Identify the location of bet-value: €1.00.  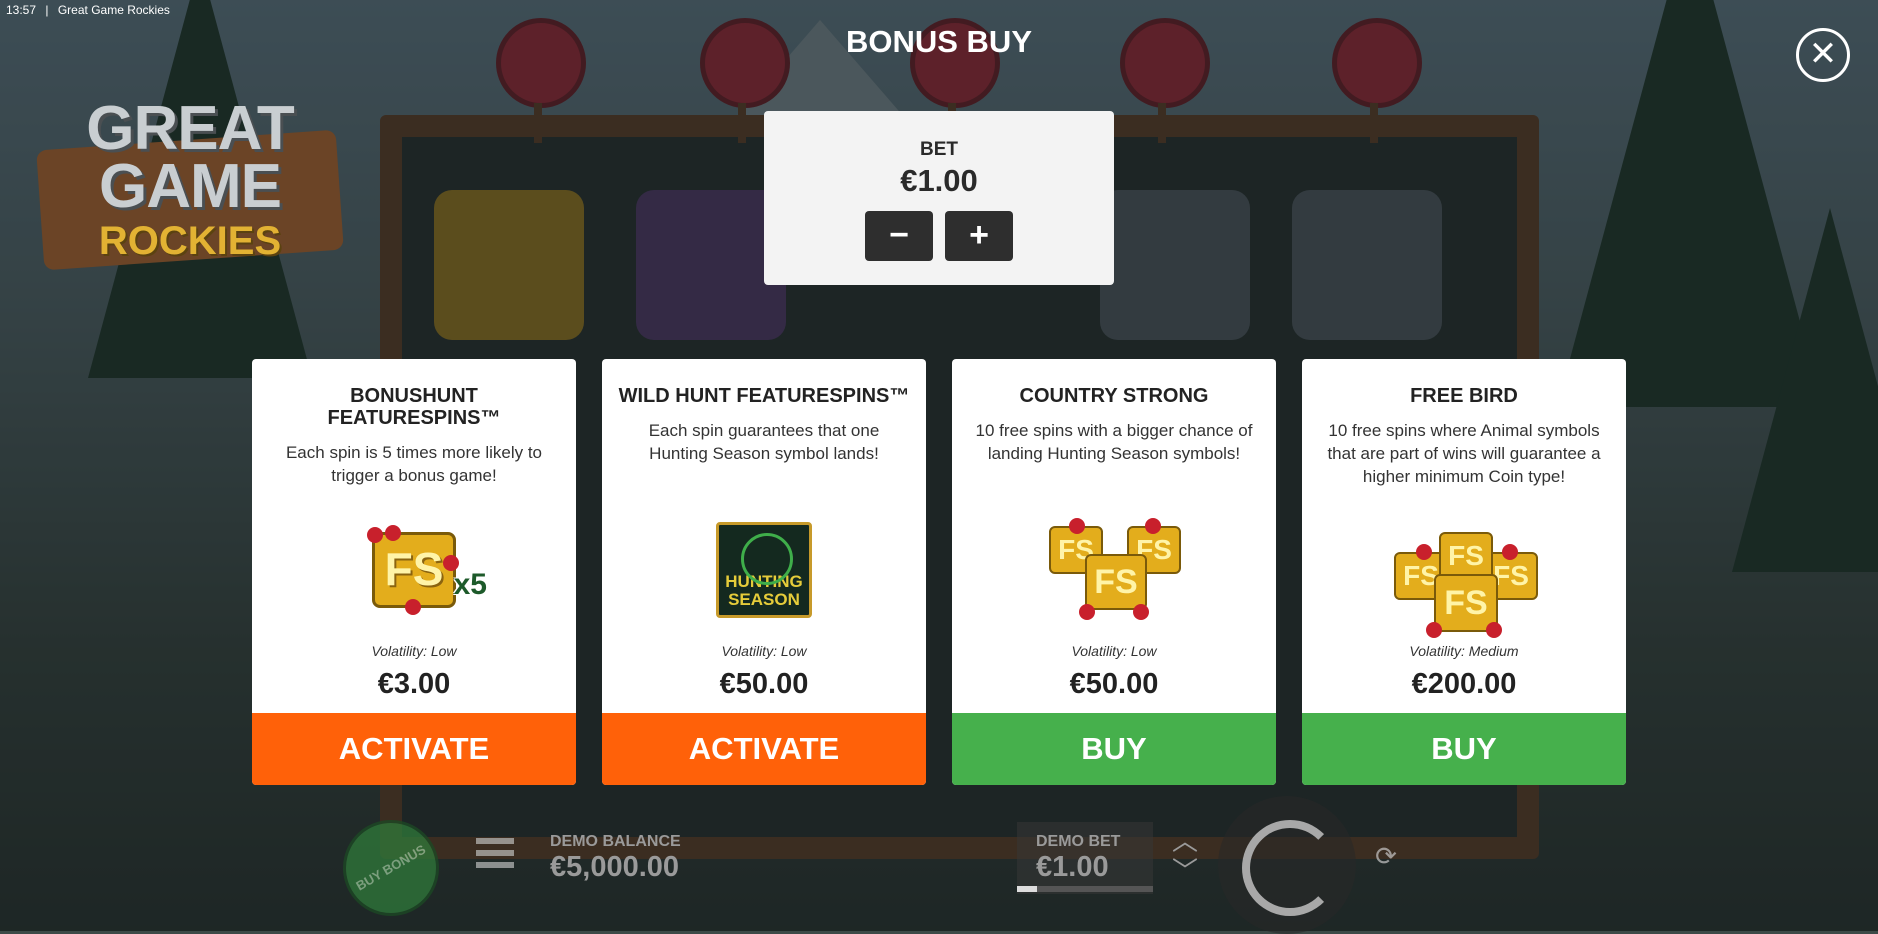
(939, 180).